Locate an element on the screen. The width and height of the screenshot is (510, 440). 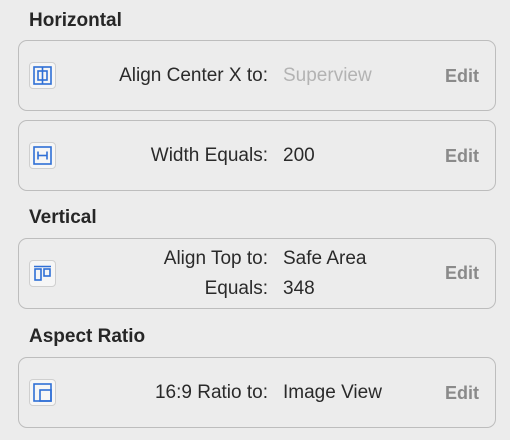
constraint-label-equals: Equals: is located at coordinates (236, 288).